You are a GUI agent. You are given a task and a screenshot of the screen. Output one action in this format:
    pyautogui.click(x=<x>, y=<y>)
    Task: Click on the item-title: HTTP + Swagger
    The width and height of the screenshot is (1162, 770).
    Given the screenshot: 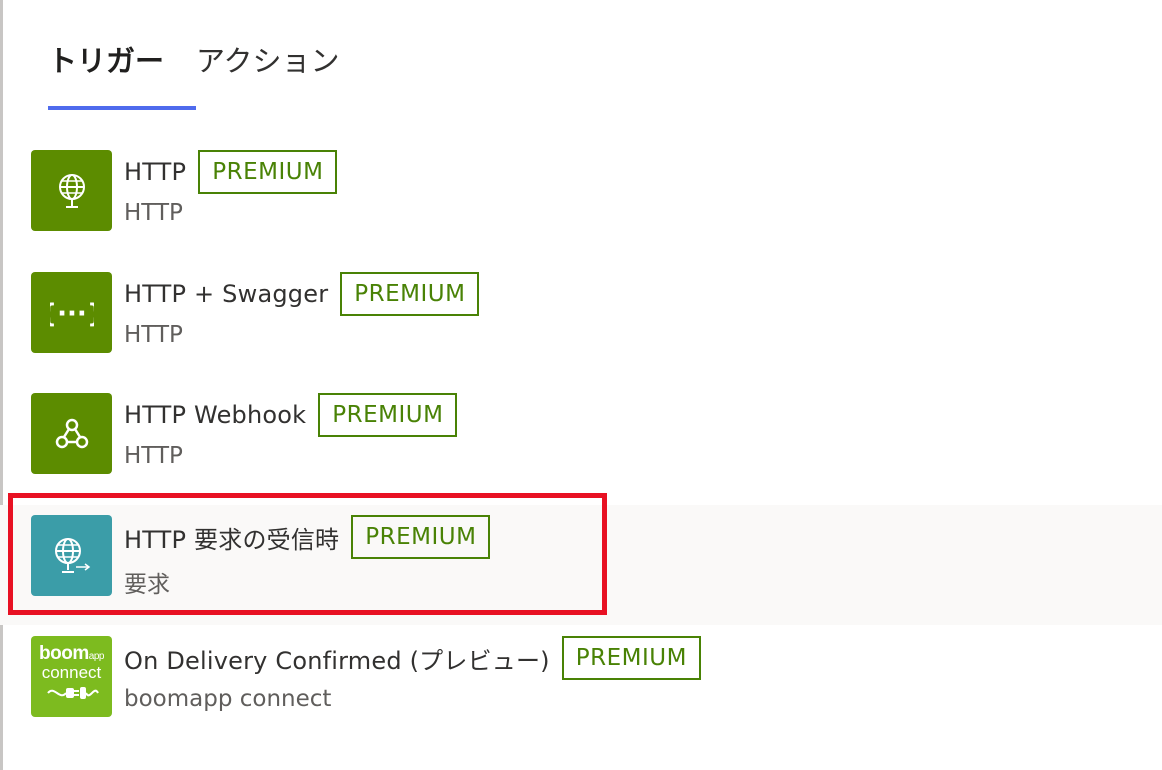 What is the action you would take?
    pyautogui.click(x=226, y=294)
    